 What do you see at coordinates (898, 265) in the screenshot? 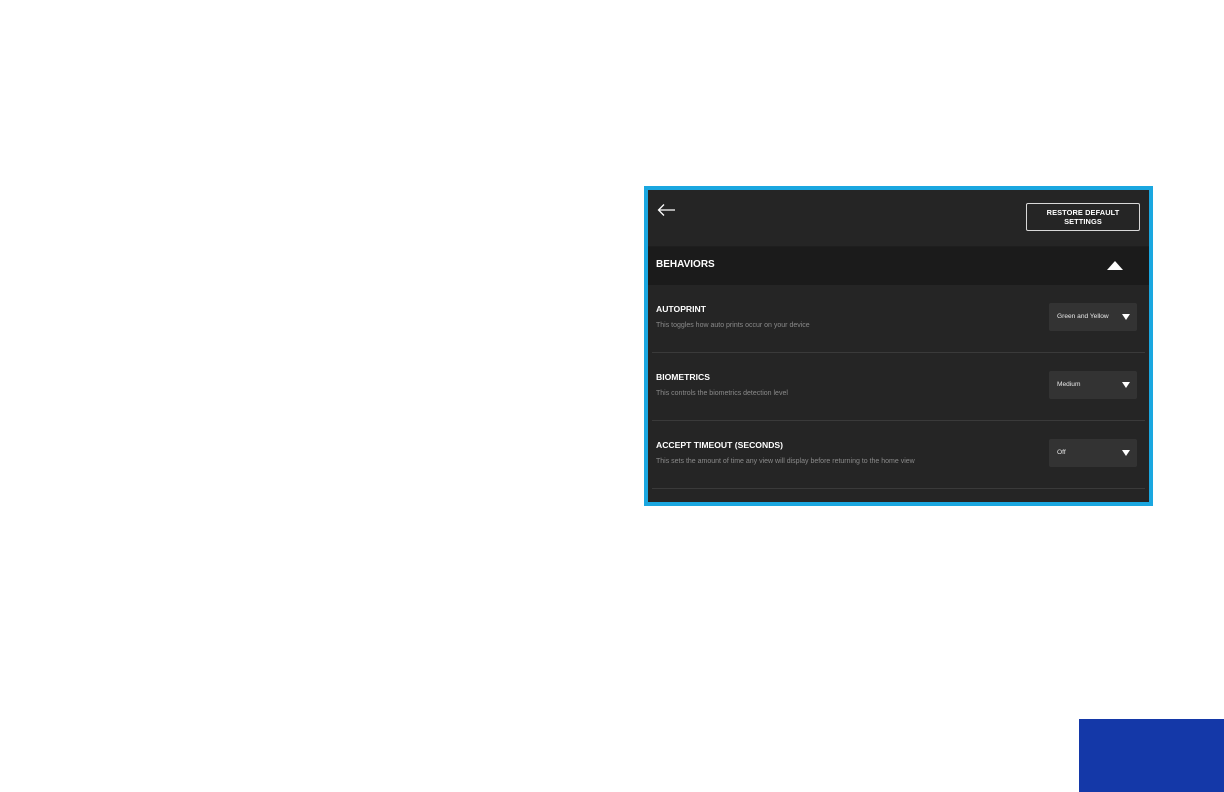
I see `section-header-behaviors: BEHAVIORS` at bounding box center [898, 265].